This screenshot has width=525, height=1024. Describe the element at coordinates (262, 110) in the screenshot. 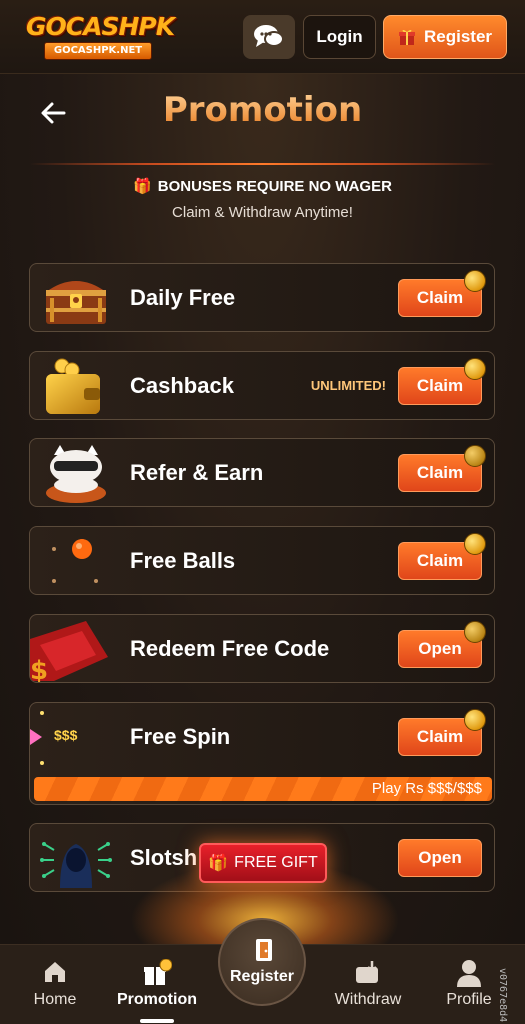

I see `page-title: Promotion` at that location.